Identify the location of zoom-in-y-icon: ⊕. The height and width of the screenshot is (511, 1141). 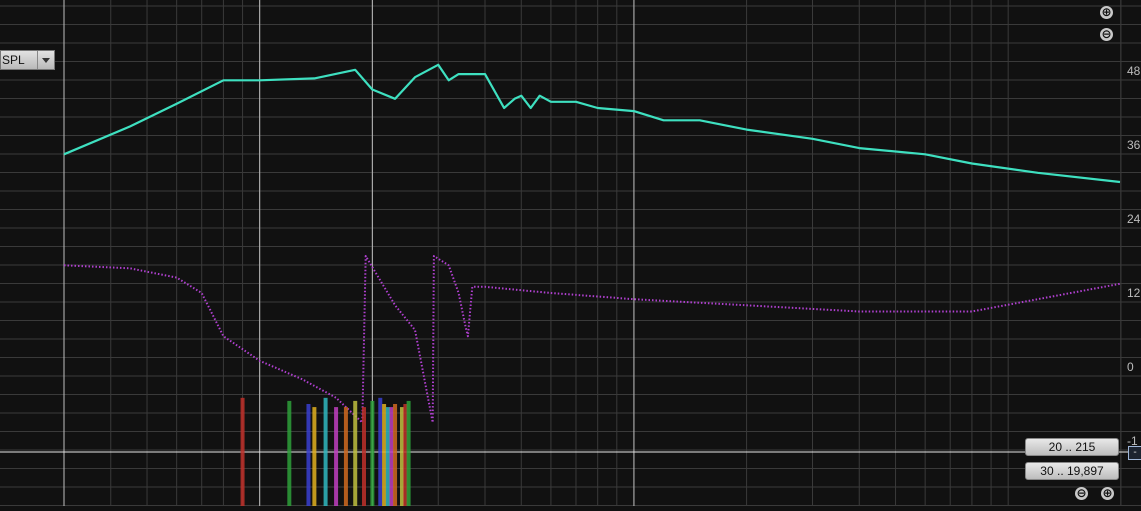
(1106, 12).